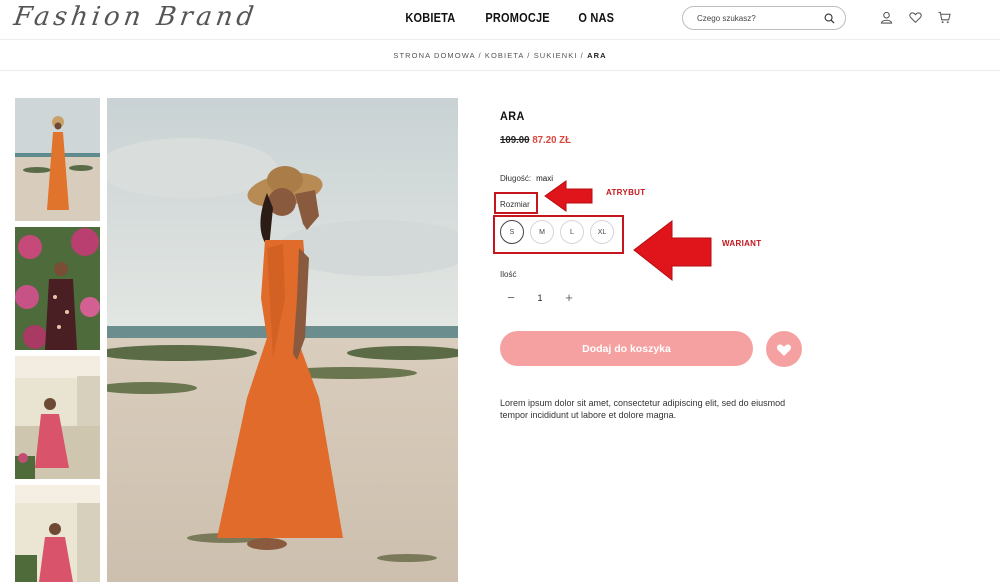  I want to click on main-nav: KOBIETA PROMOCJE O NAS, so click(509, 18).